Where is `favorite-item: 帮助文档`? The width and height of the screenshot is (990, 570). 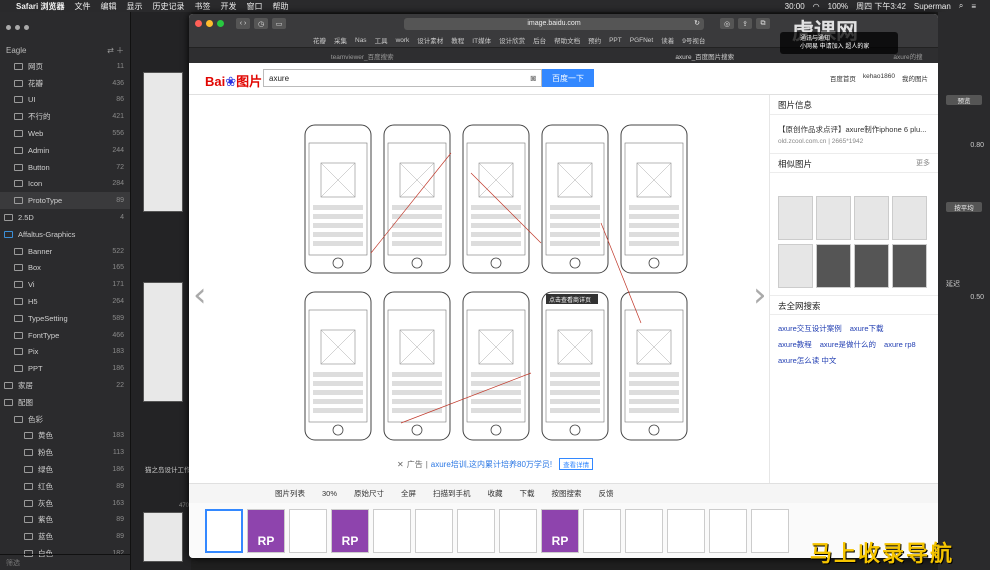
favorite-item: 帮助文档 is located at coordinates (567, 40).